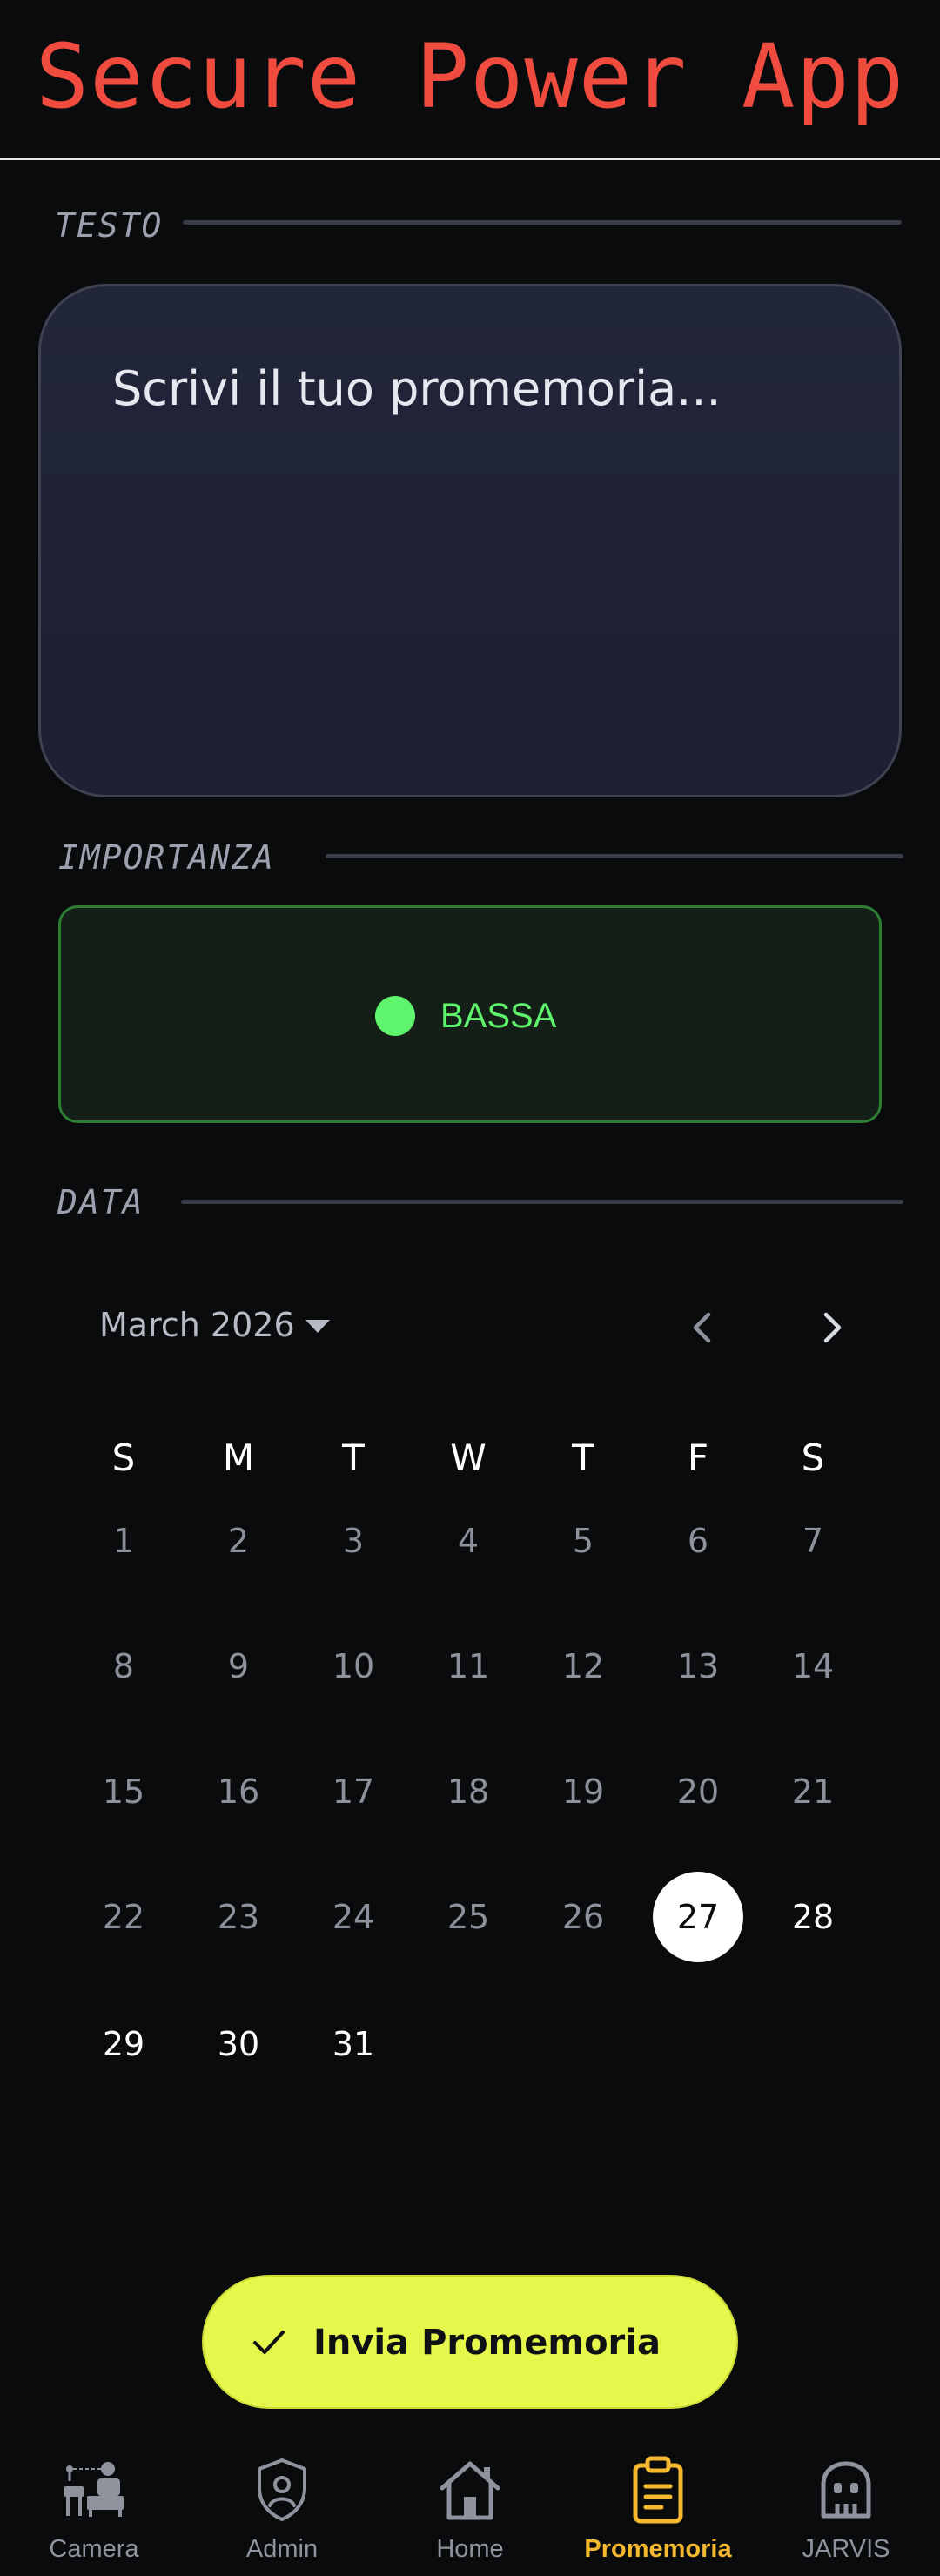  What do you see at coordinates (353, 1666) in the screenshot?
I see `calendar-day: 10` at bounding box center [353, 1666].